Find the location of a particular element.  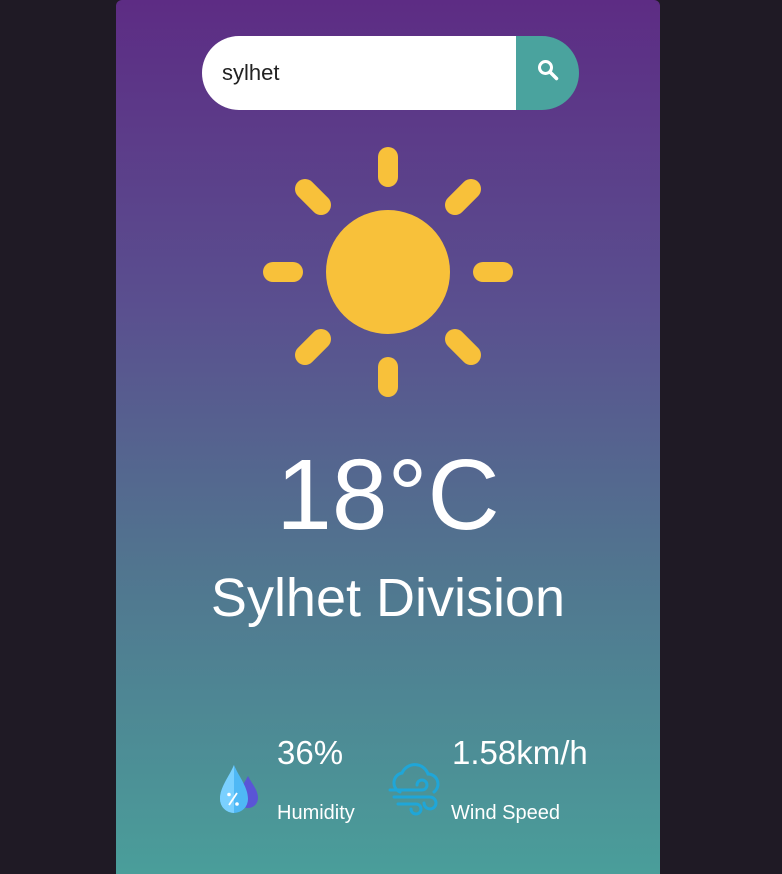

search-input is located at coordinates (359, 73).